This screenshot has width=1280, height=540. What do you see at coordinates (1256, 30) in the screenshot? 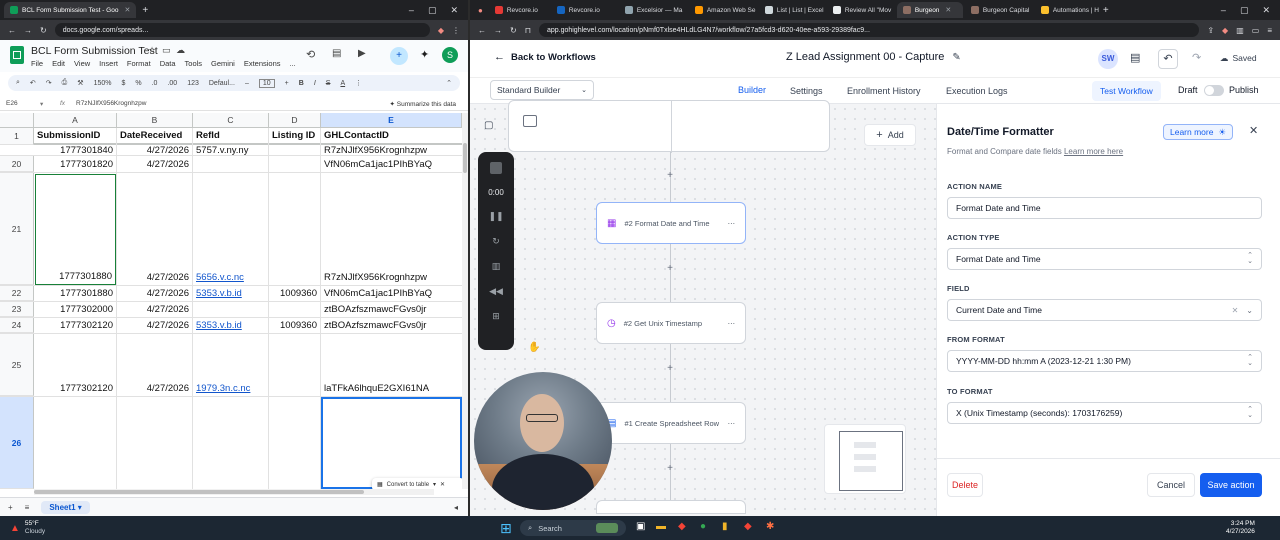
I see `wallet-icon: ▭` at bounding box center [1256, 30].